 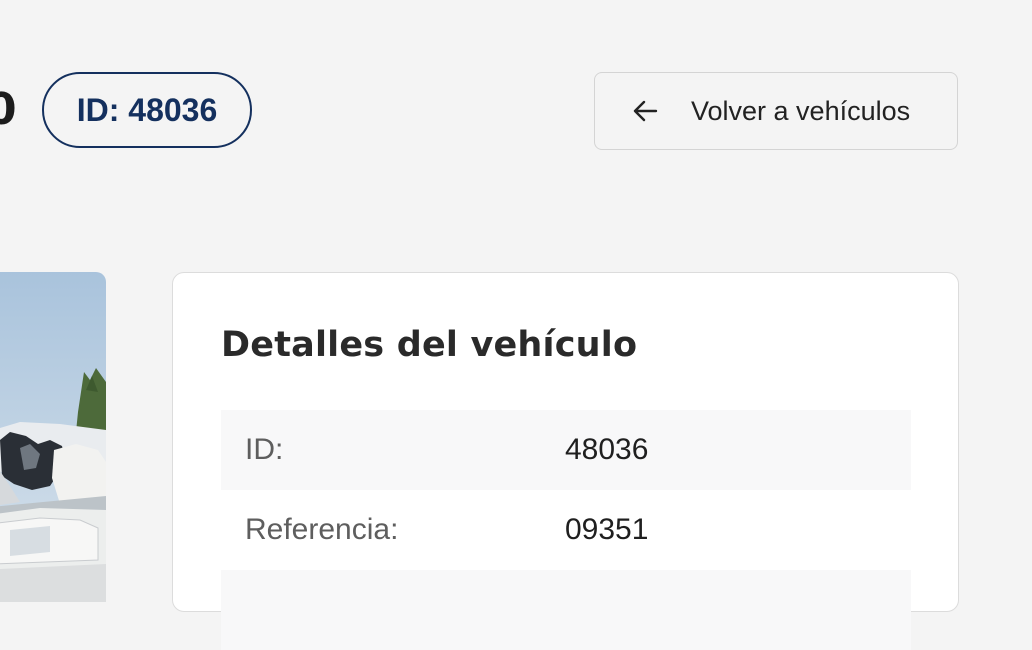 I want to click on detail-label: ID:, so click(x=264, y=449).